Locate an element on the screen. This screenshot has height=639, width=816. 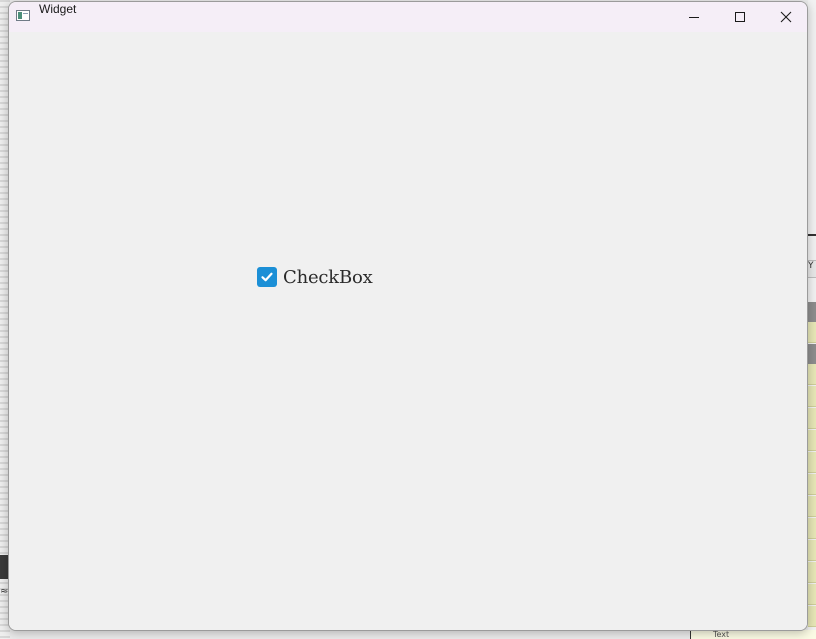
checkmark-icon is located at coordinates (267, 277).